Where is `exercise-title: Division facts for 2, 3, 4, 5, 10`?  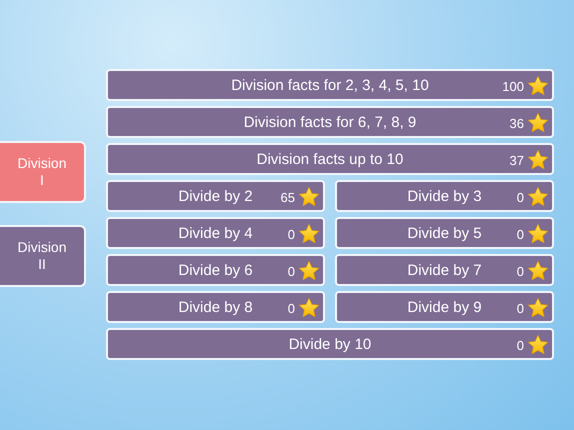
exercise-title: Division facts for 2, 3, 4, 5, 10 is located at coordinates (330, 85).